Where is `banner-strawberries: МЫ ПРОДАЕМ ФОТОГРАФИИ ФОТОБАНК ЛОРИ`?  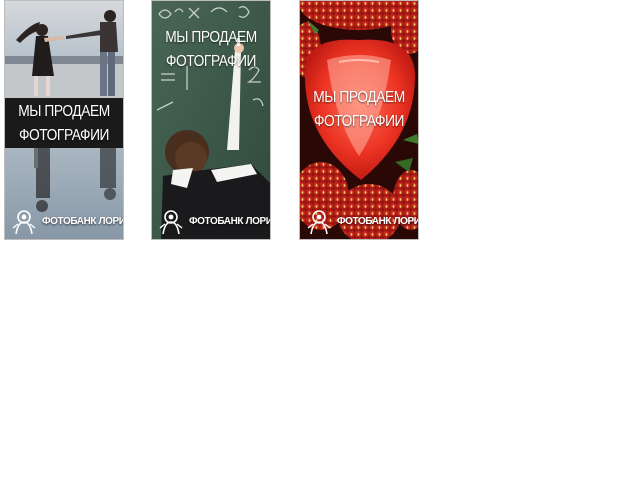
banner-strawberries: МЫ ПРОДАЕМ ФОТОГРАФИИ ФОТОБАНК ЛОРИ is located at coordinates (359, 120).